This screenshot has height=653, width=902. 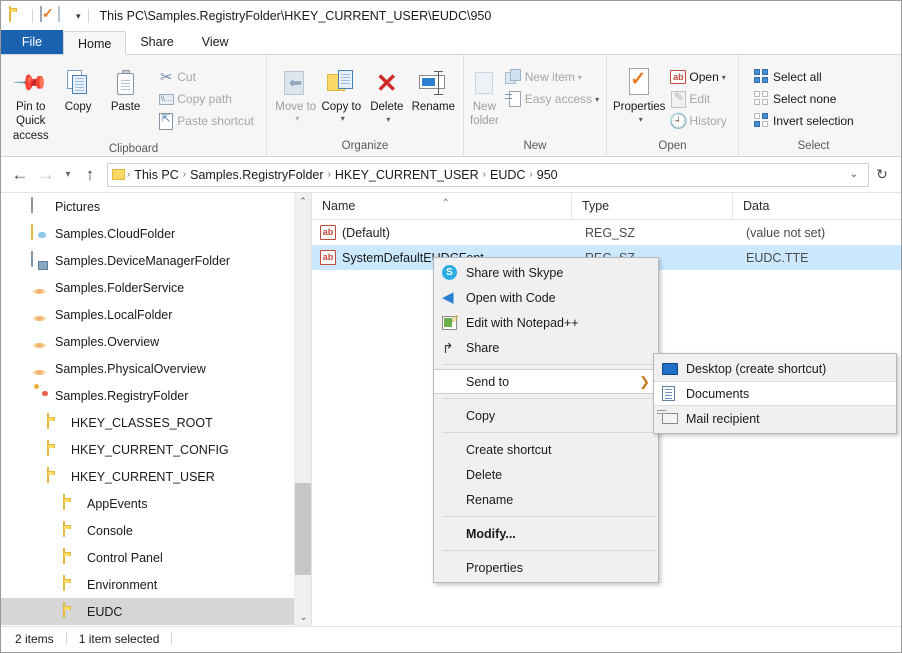 I want to click on nav-item-samples-folderservice: Samples.FolderService, so click(x=156, y=287).